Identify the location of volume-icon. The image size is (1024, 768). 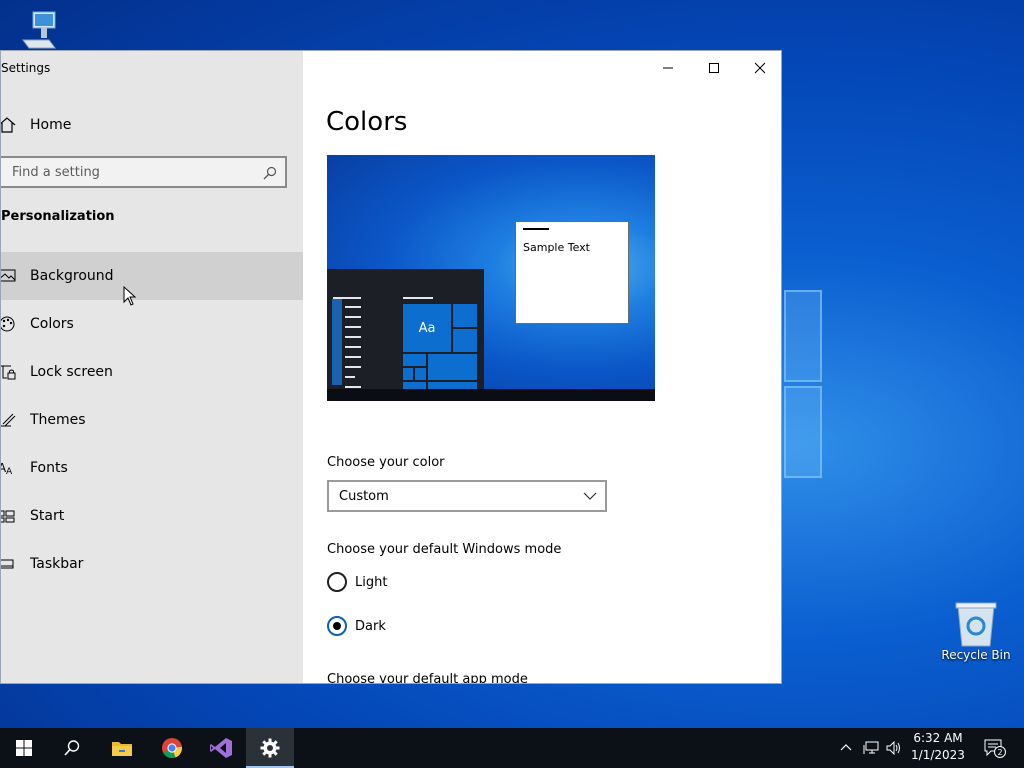
(893, 748).